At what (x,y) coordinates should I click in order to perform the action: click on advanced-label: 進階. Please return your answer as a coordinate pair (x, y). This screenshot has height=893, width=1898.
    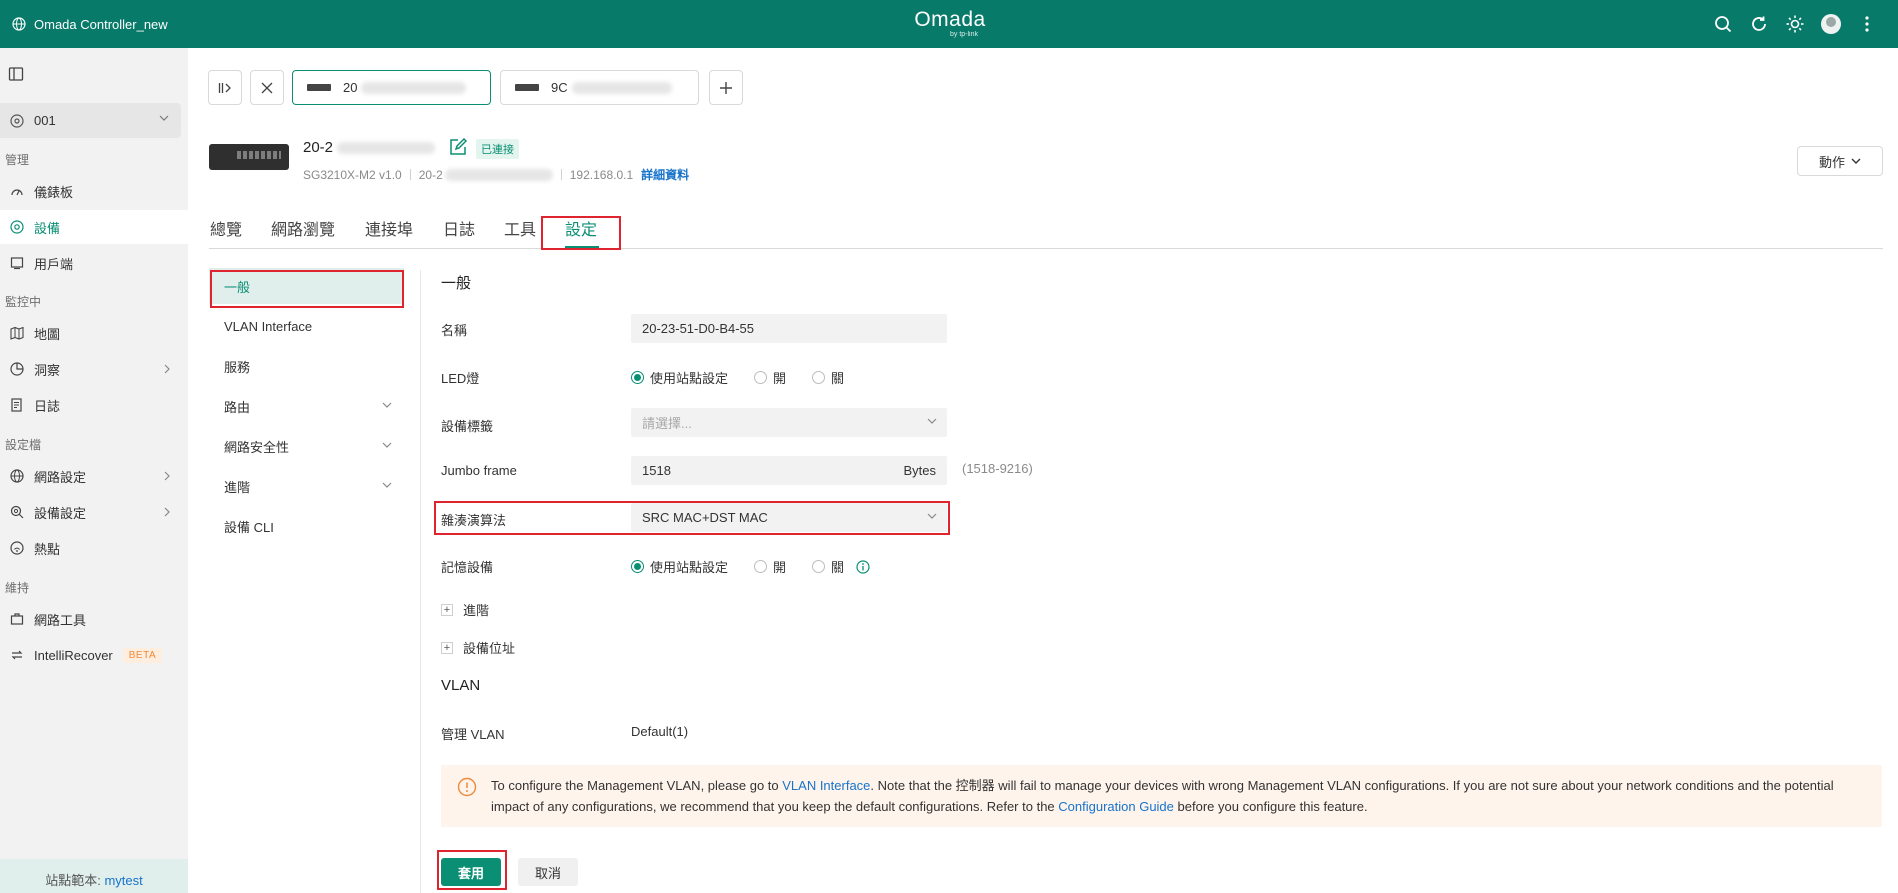
    Looking at the image, I should click on (476, 610).